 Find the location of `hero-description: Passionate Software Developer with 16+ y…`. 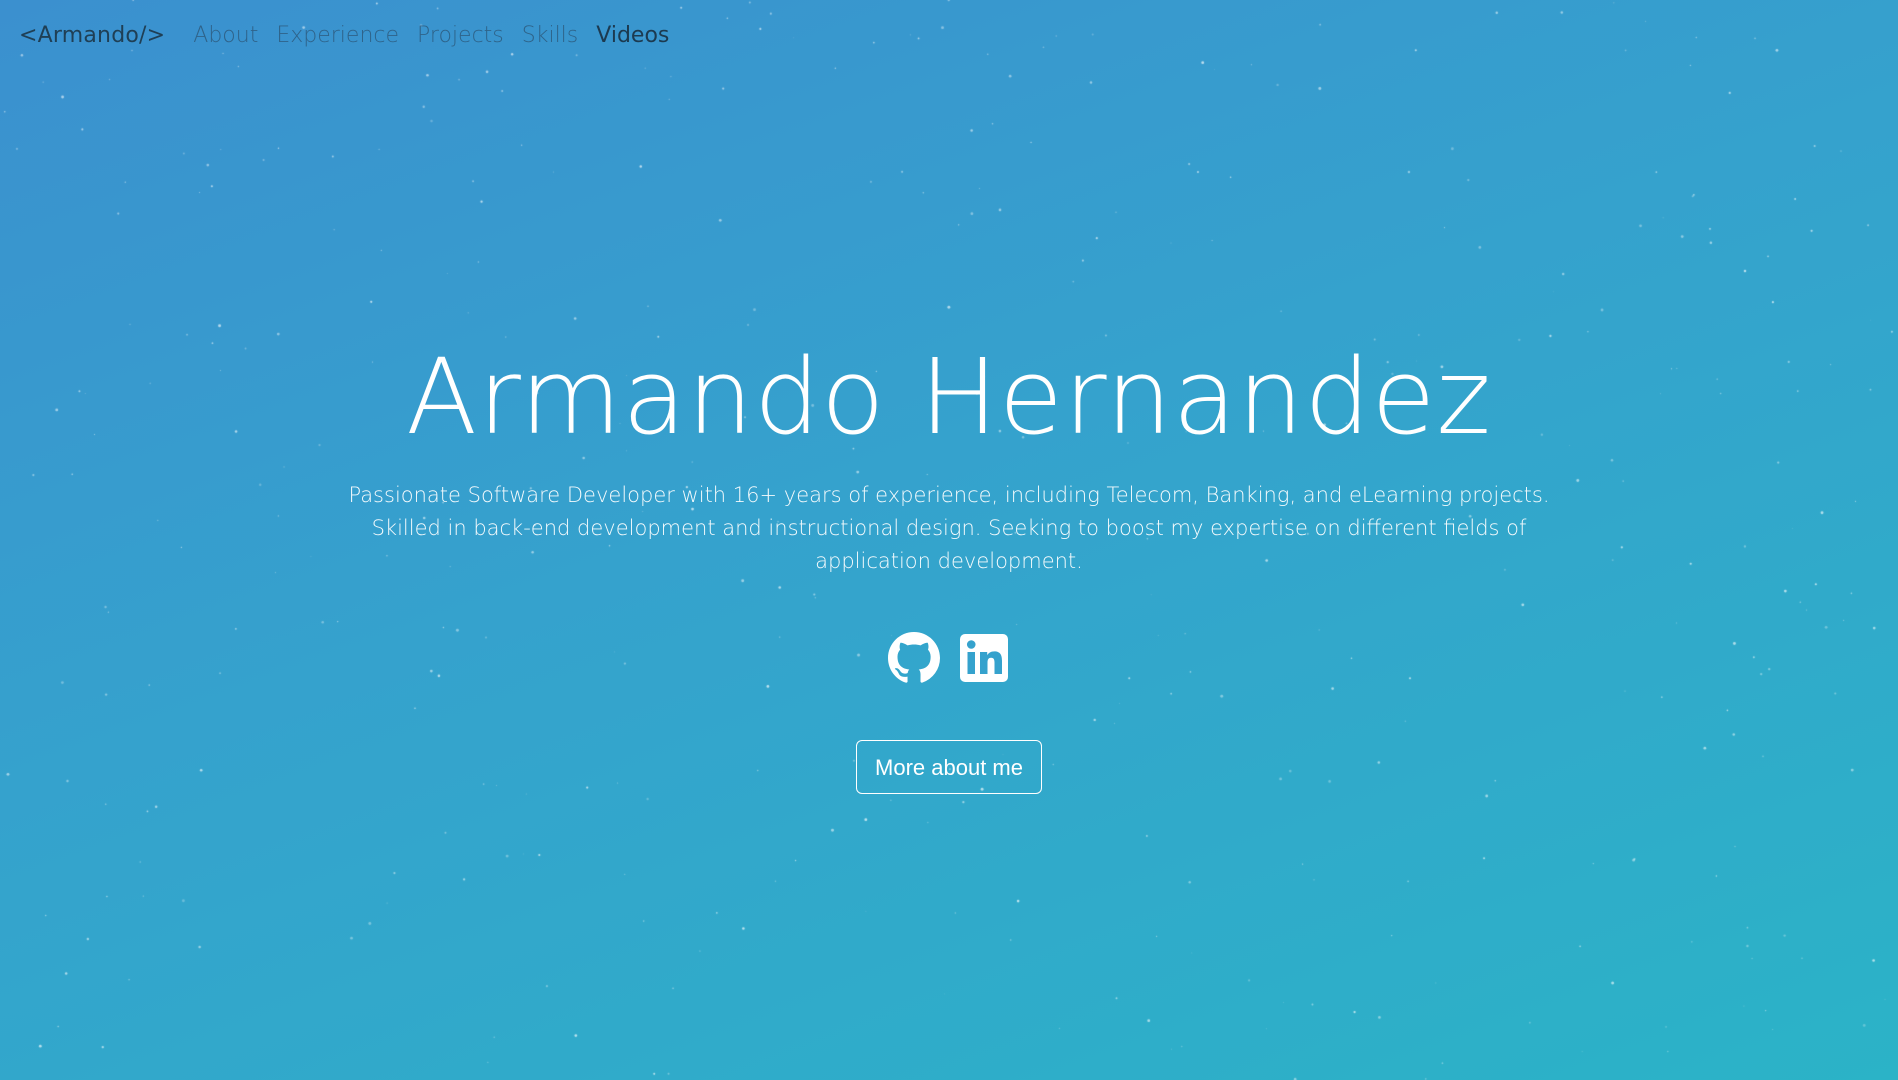

hero-description: Passionate Software Developer with 16+ y… is located at coordinates (949, 528).